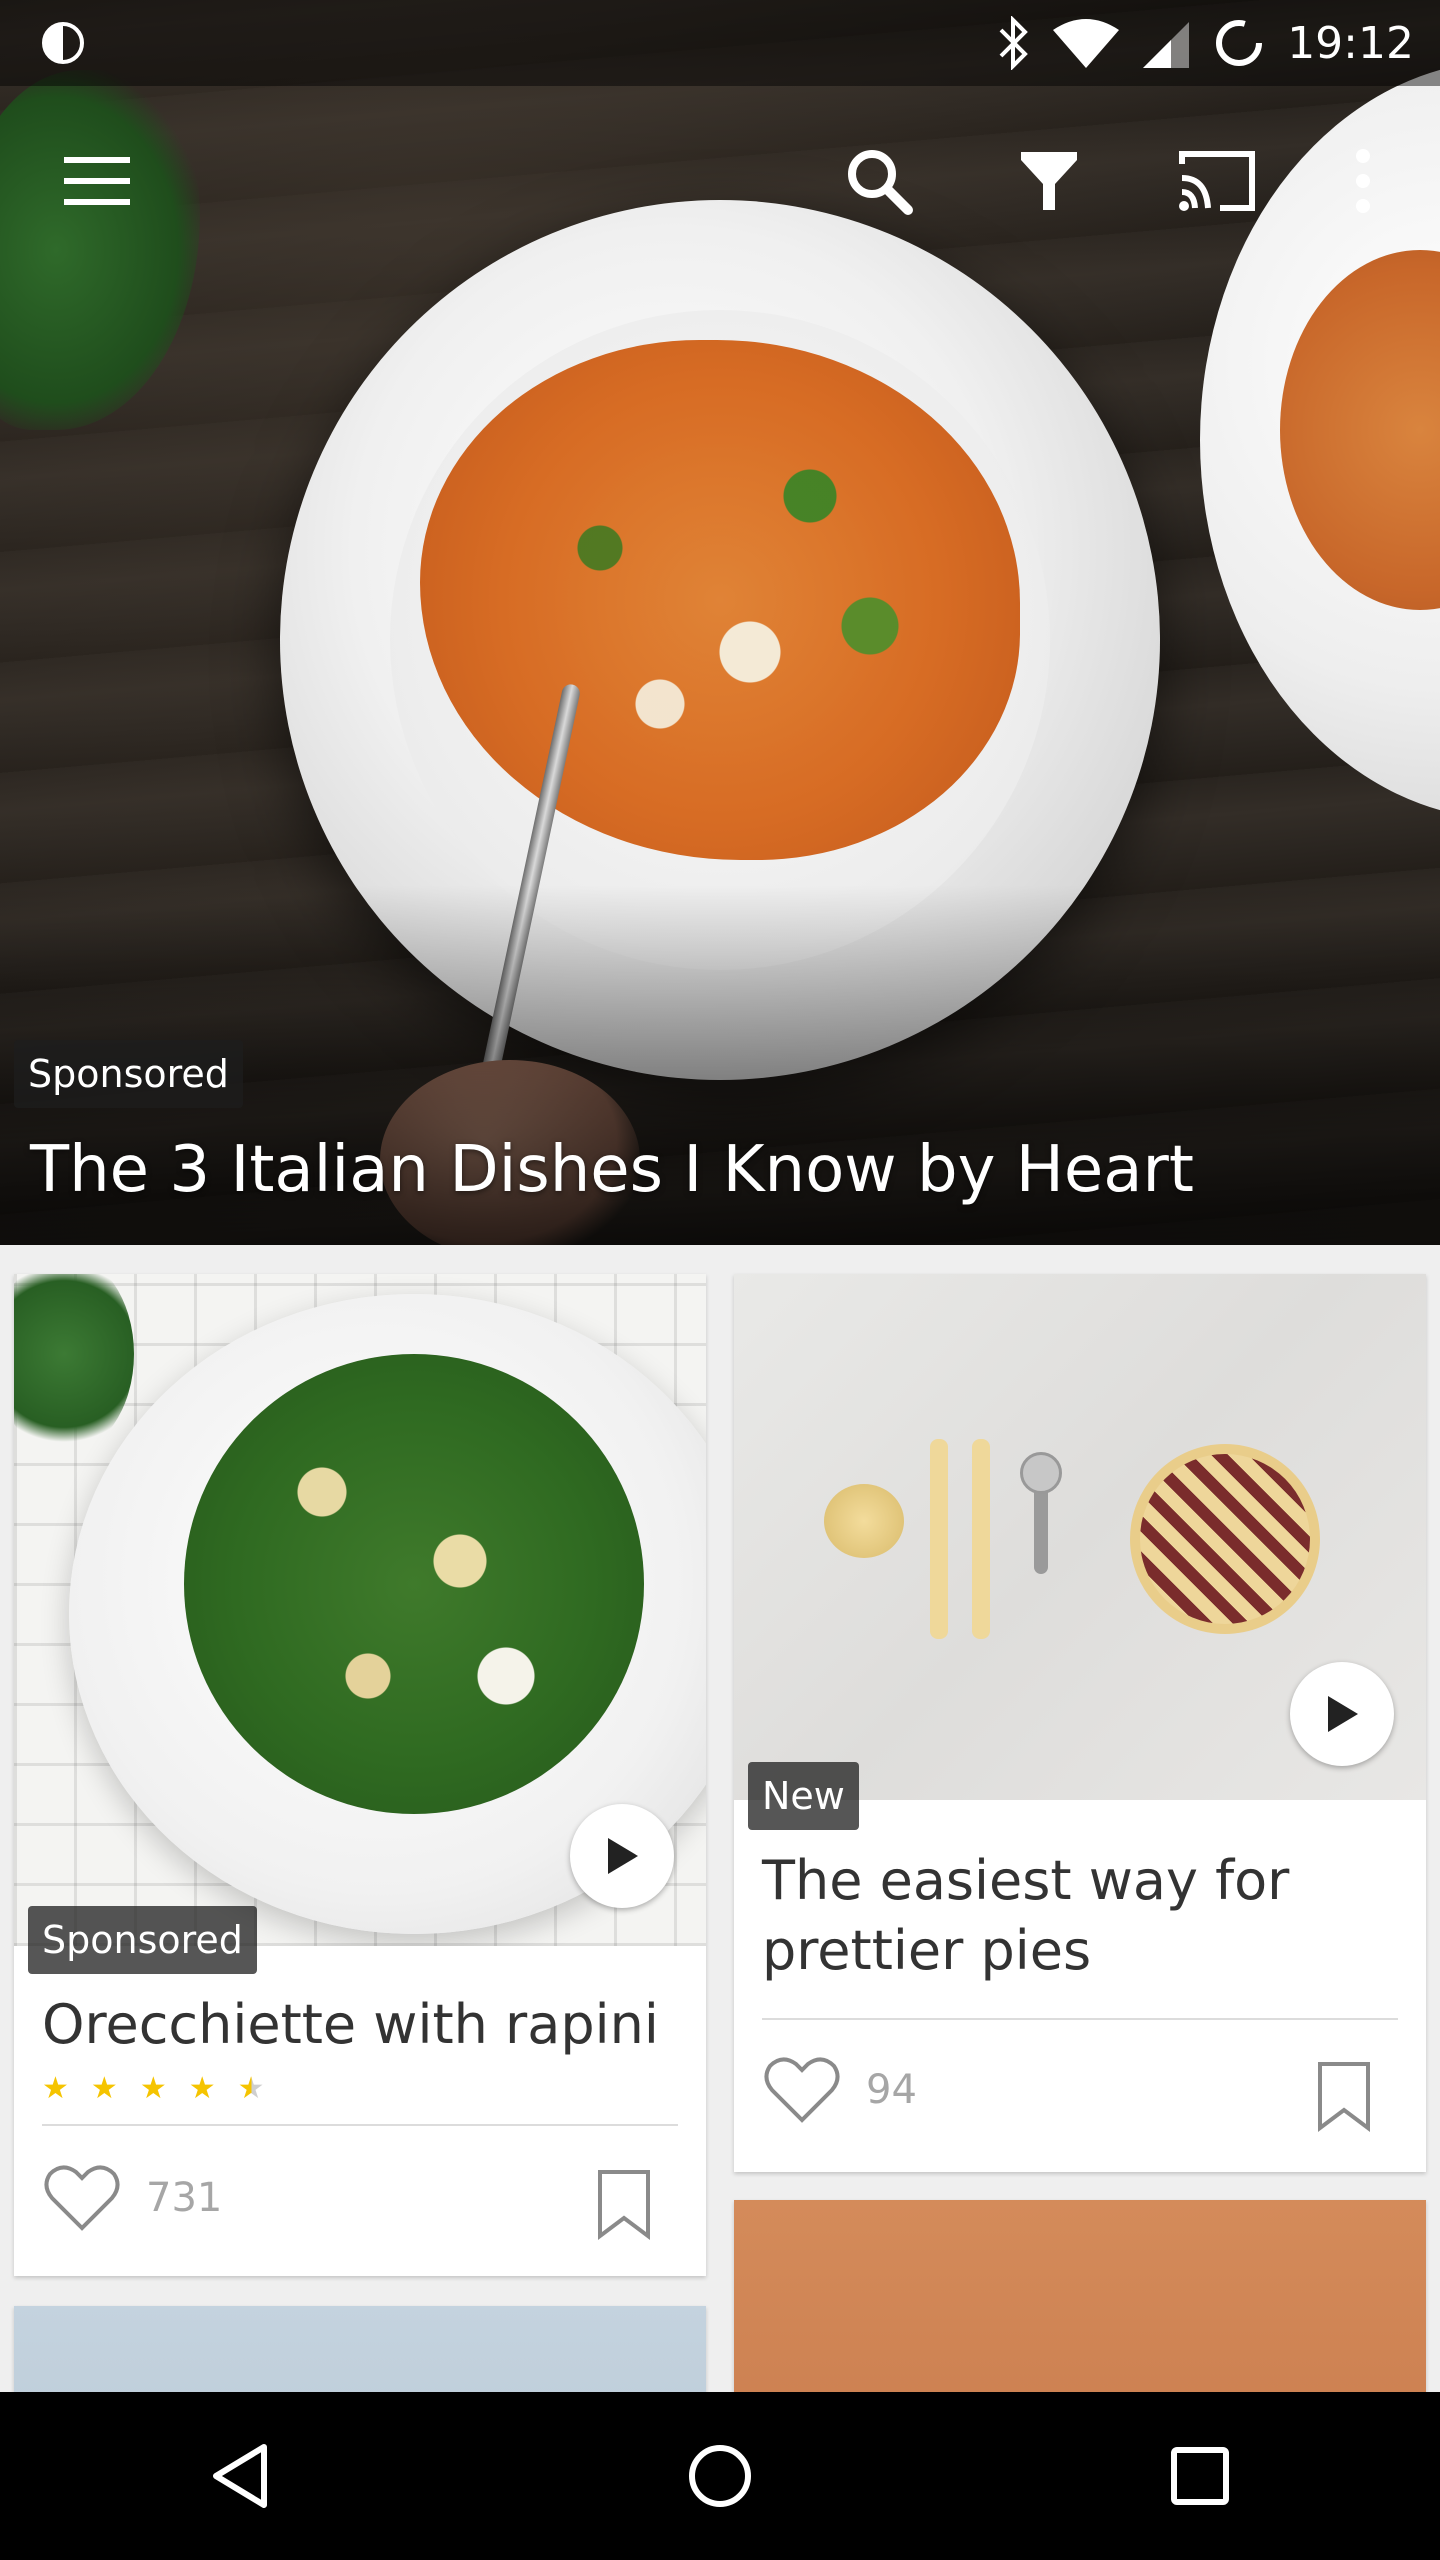 The width and height of the screenshot is (1440, 2560). I want to click on recipe-image-cutter-wheel, so click(1041, 1473).